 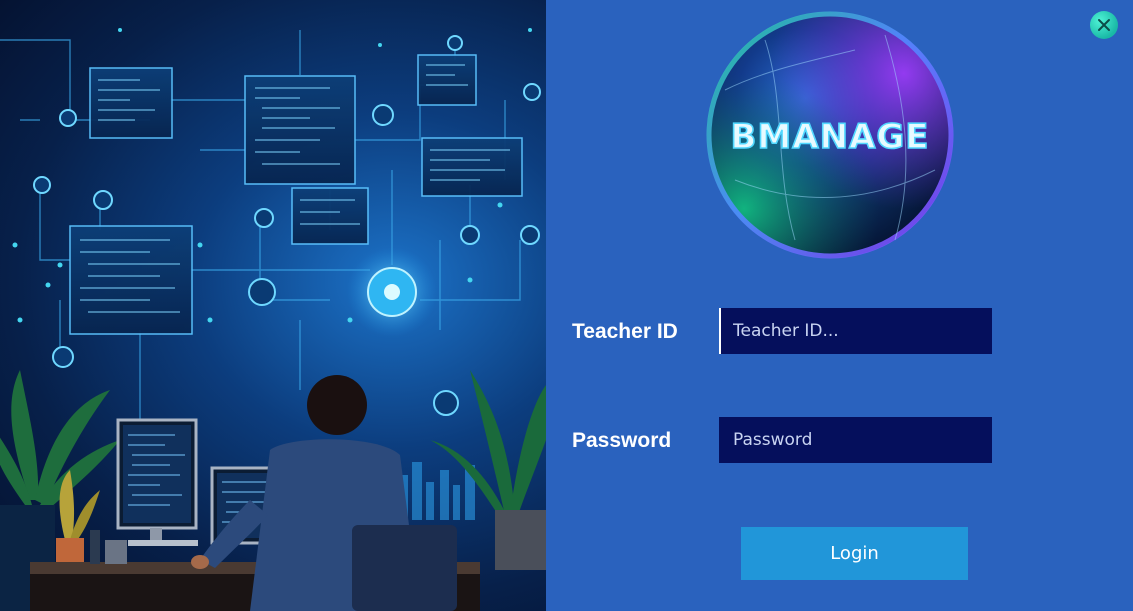 What do you see at coordinates (622, 440) in the screenshot?
I see `password-label: Password` at bounding box center [622, 440].